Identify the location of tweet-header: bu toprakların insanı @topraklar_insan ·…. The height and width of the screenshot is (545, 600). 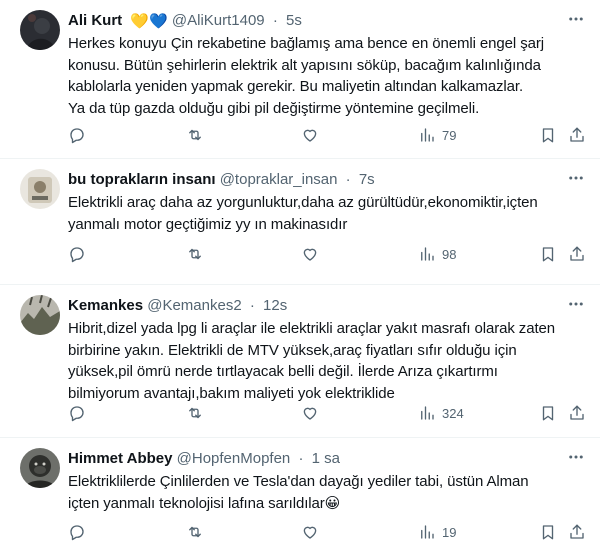
(314, 180).